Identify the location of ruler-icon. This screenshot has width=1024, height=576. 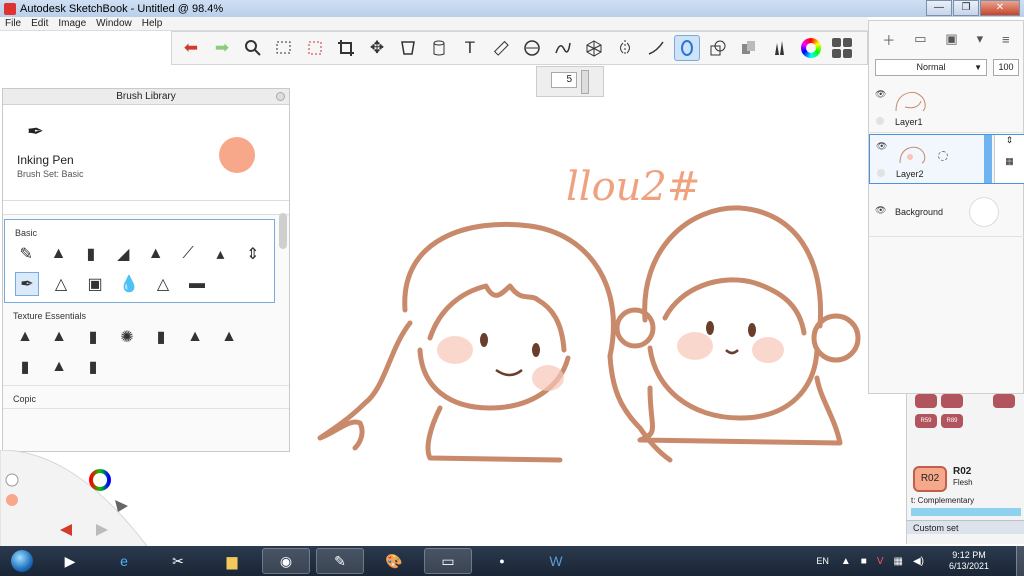
(501, 48).